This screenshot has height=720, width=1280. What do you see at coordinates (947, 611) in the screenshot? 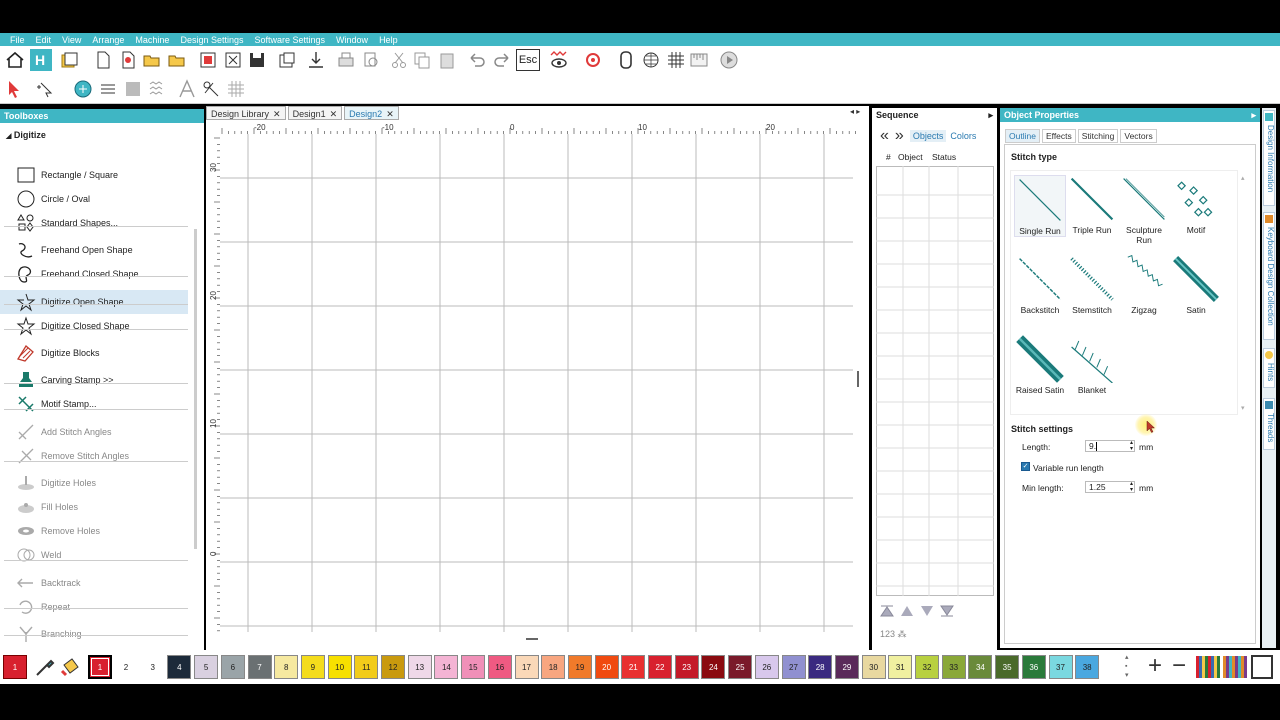
I see `move-to-bottom-icon` at bounding box center [947, 611].